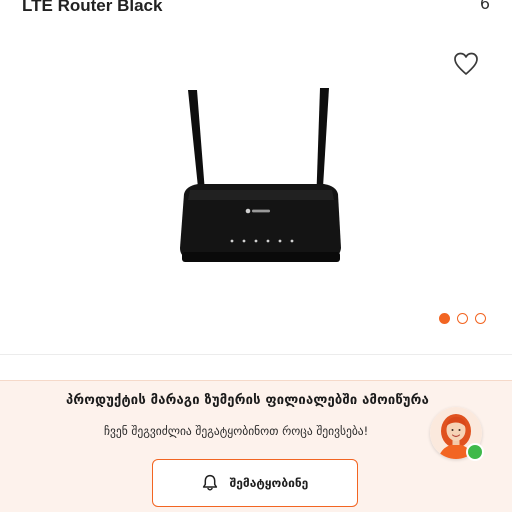 The image size is (512, 512). I want to click on wishlist-button, so click(466, 64).